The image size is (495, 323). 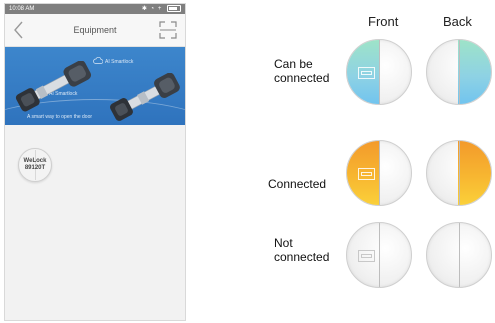 I want to click on knob-back-connected, so click(x=459, y=173).